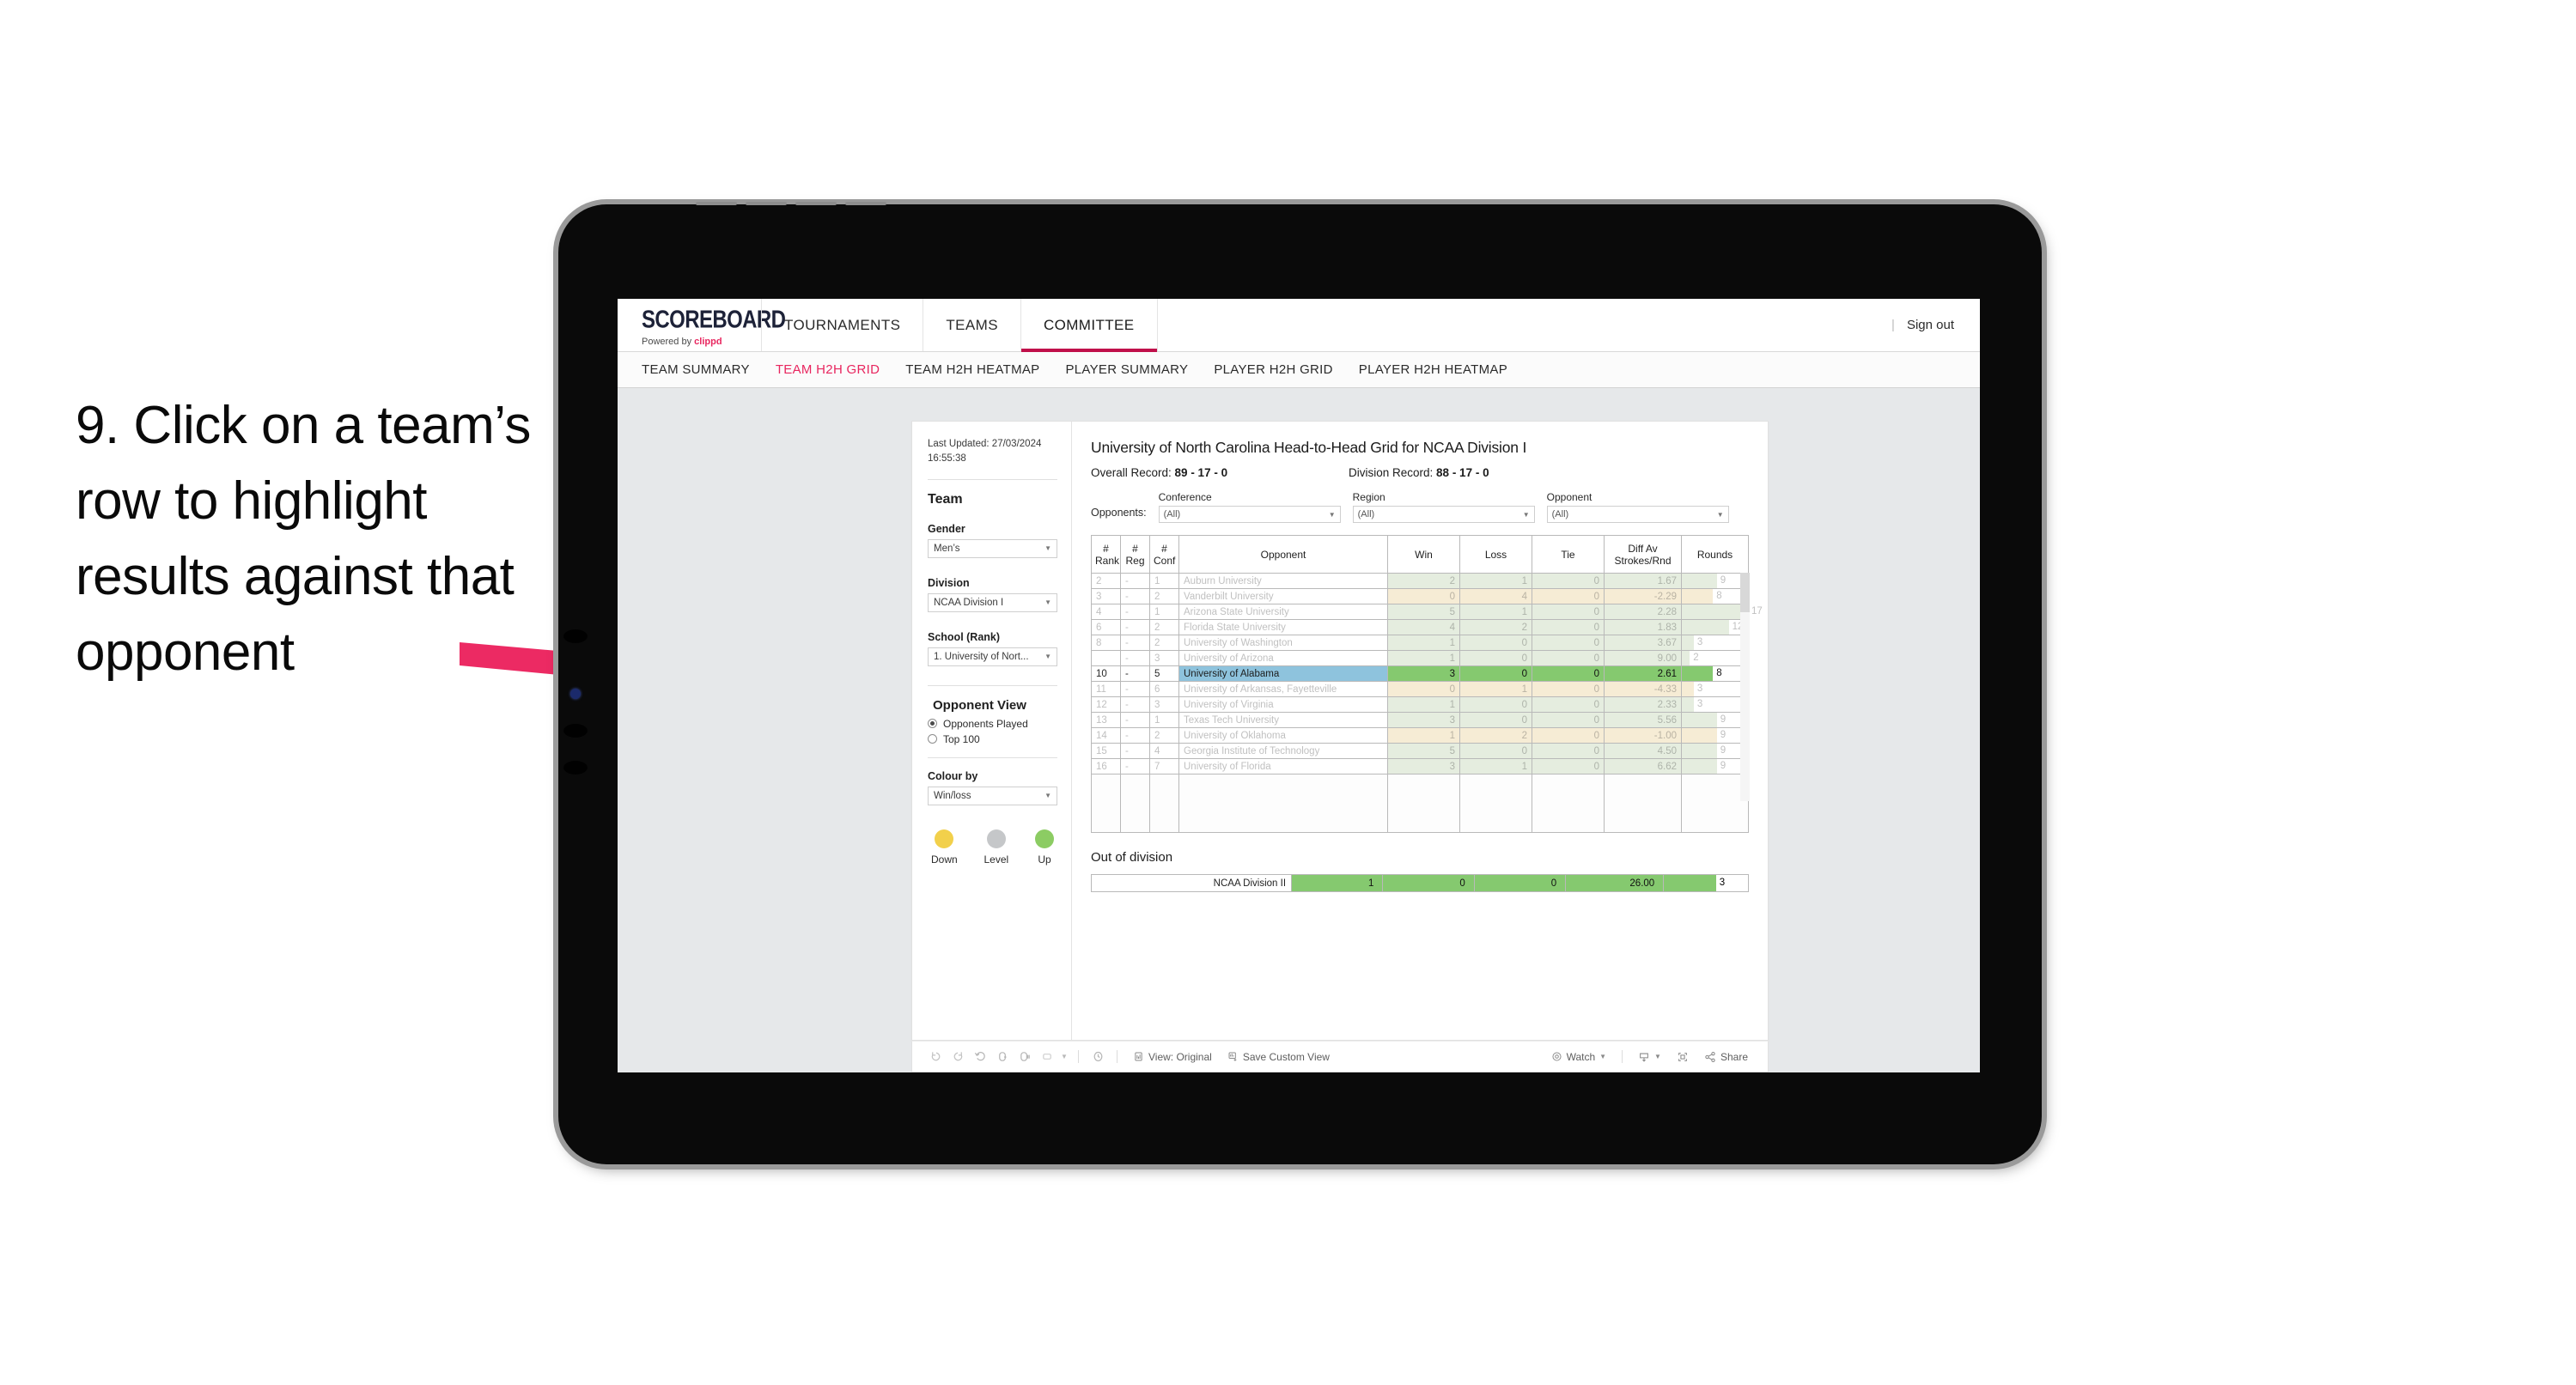 This screenshot has width=2576, height=1385. Describe the element at coordinates (1064, 1057) in the screenshot. I see `shape-dropdown-icon: ▼` at that location.